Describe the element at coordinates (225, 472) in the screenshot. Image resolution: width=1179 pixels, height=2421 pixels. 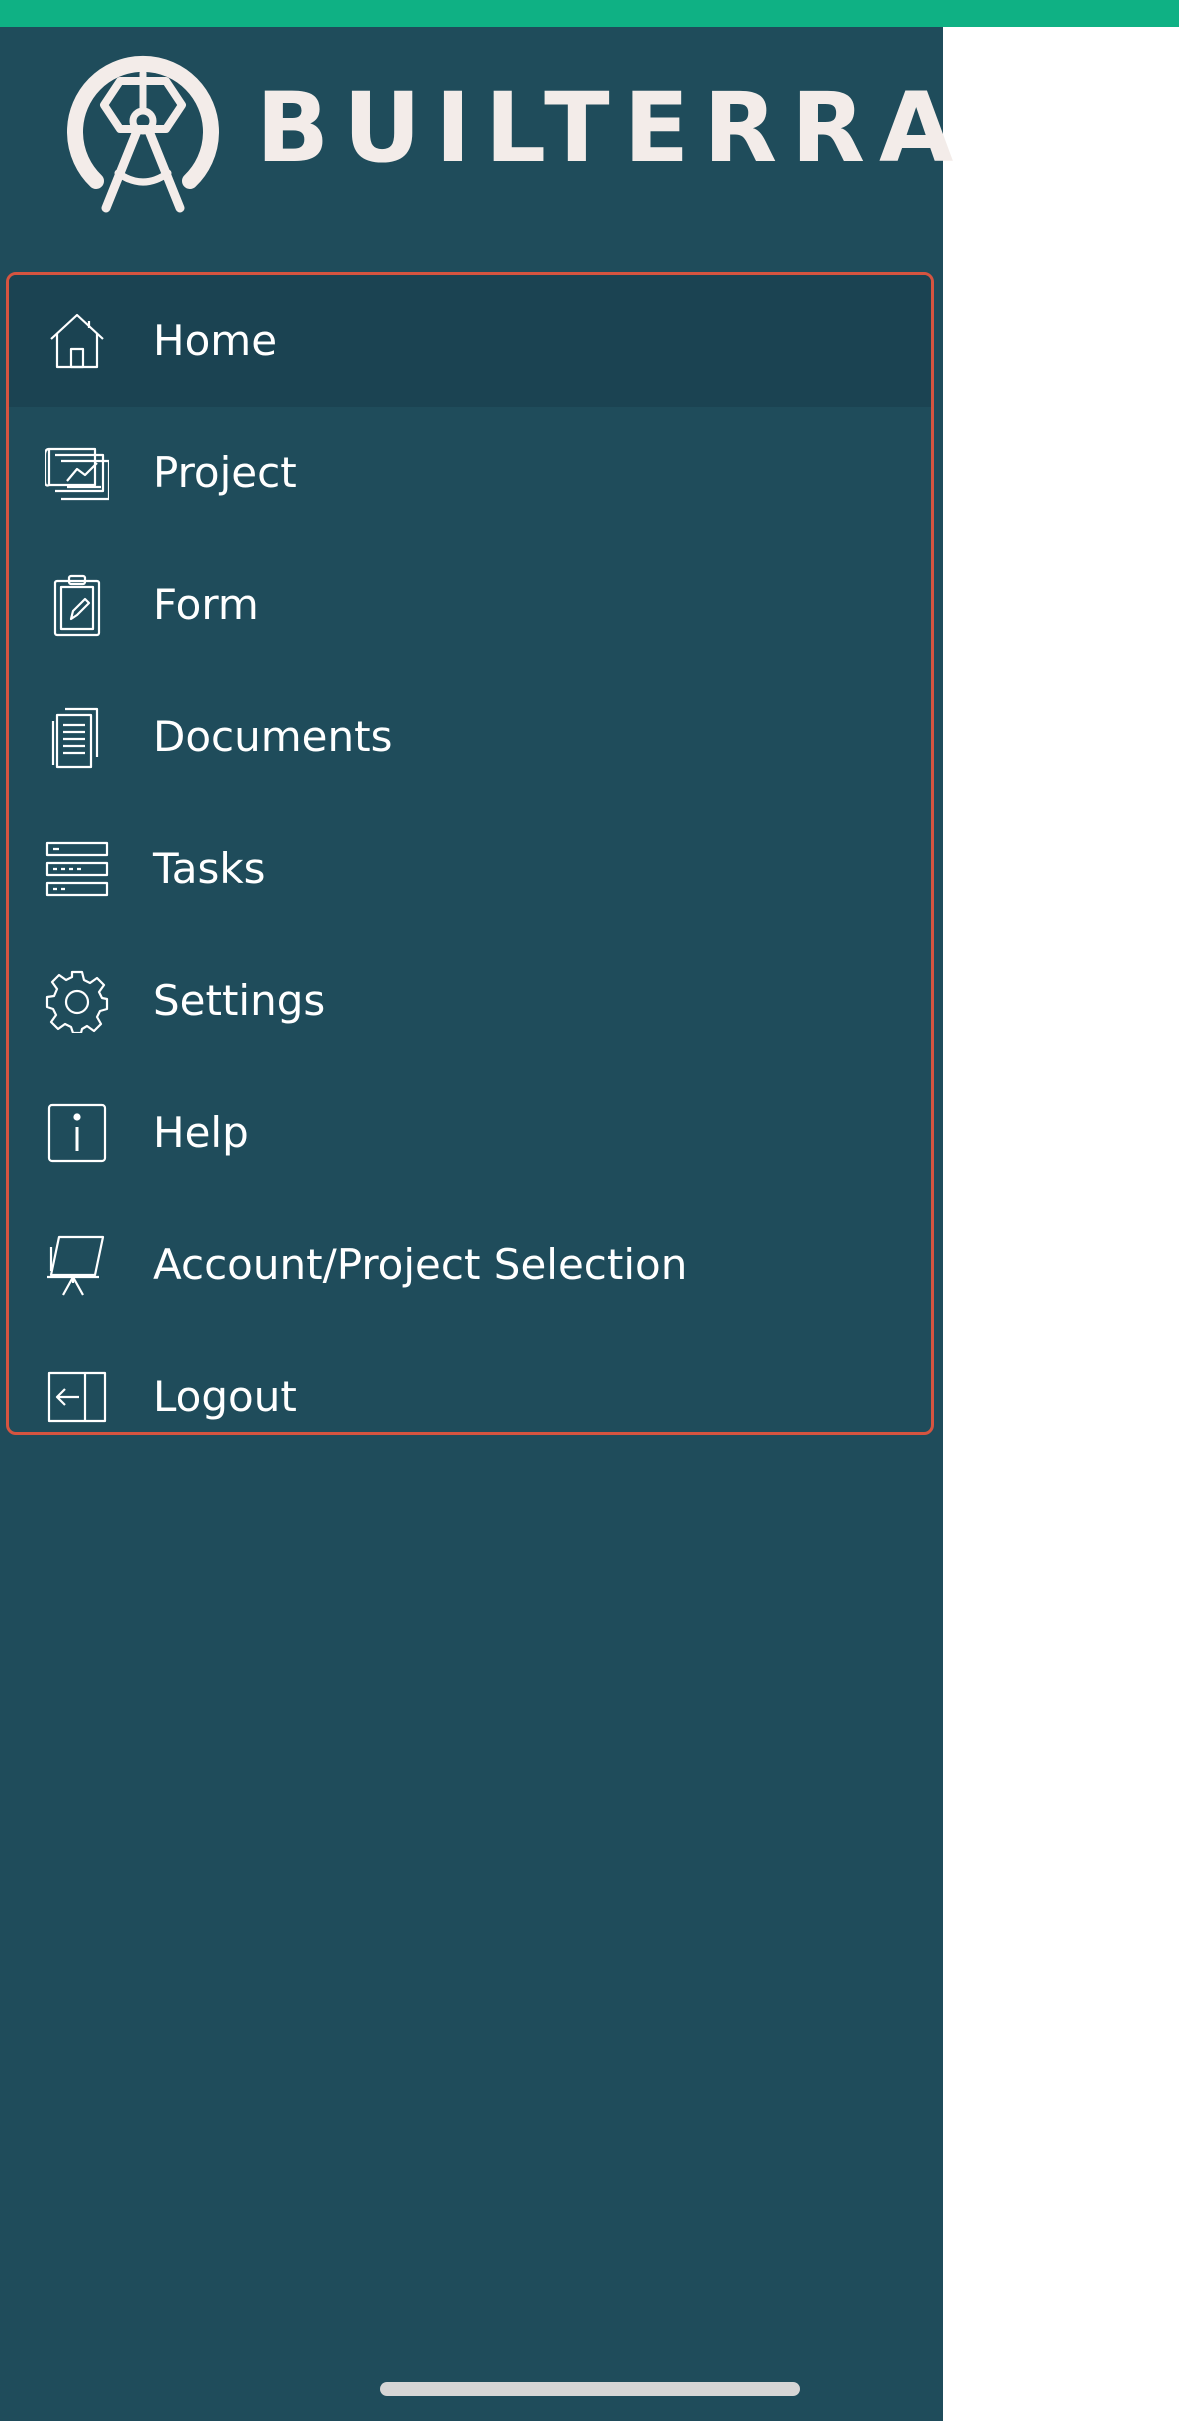
I see `menu-item-label: Project` at that location.